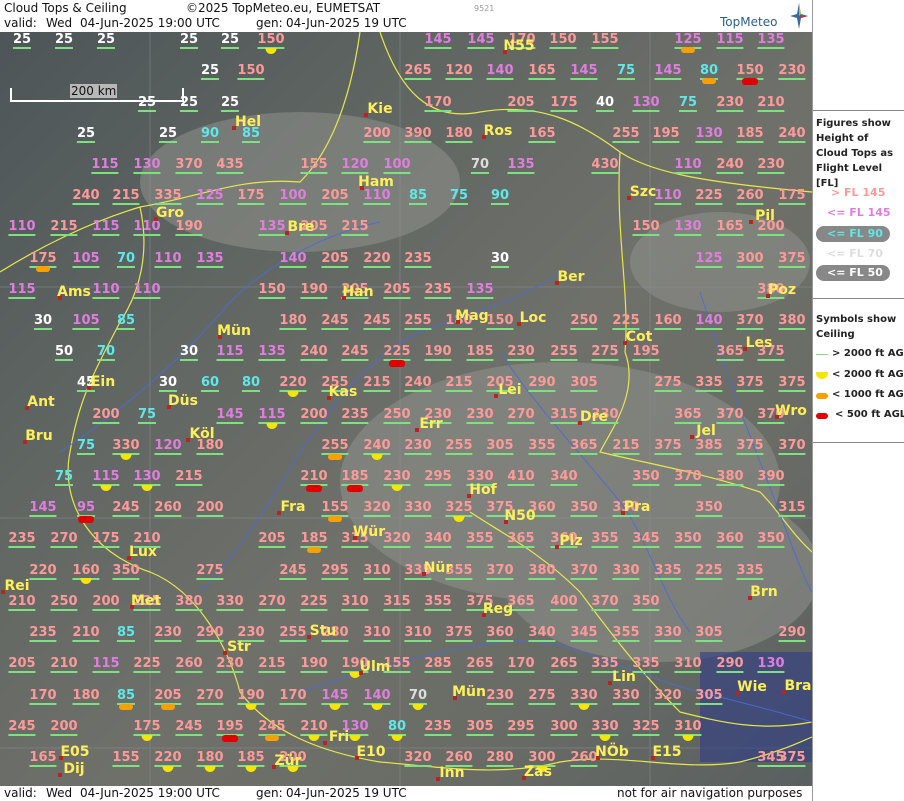 Image resolution: width=904 pixels, height=801 pixels. I want to click on cloud-top-label: 350, so click(688, 539).